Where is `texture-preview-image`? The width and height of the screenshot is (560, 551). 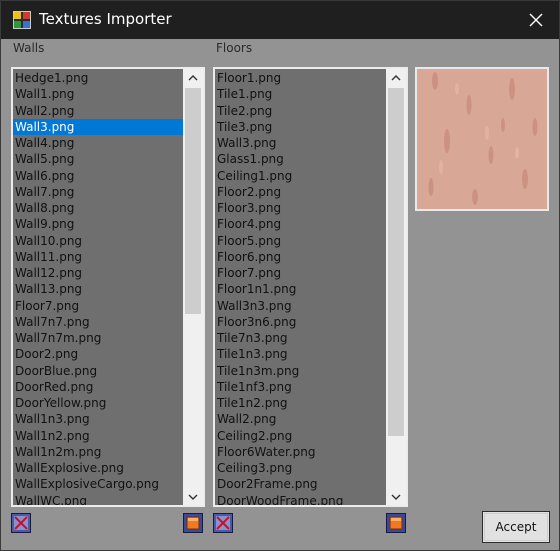
texture-preview-image is located at coordinates (482, 139).